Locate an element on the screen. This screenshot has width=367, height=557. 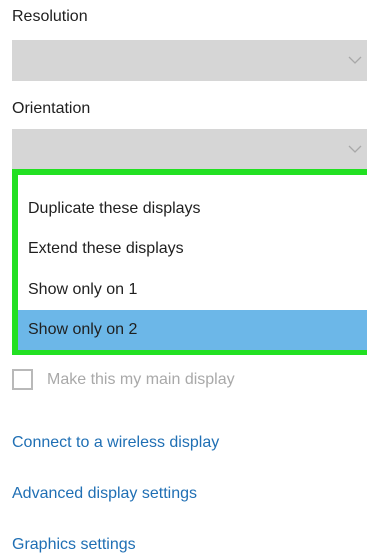
main-display-label: Make this my main display is located at coordinates (141, 379).